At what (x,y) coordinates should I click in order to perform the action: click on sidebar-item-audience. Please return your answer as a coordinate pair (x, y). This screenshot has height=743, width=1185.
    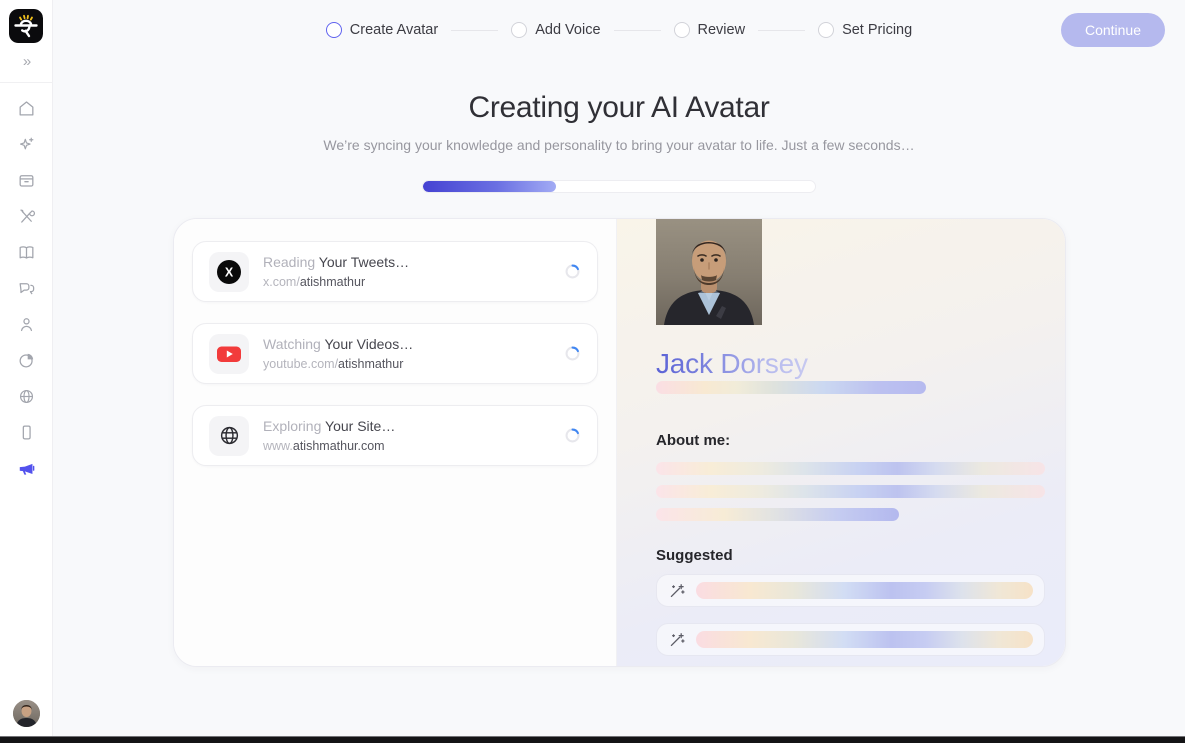
    Looking at the image, I should click on (26, 324).